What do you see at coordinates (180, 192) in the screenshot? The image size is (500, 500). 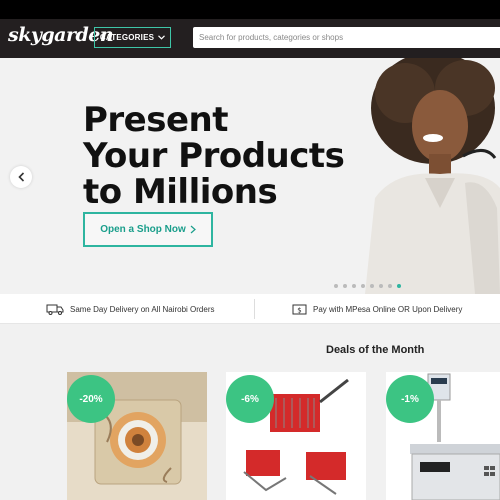 I see `hero-title-line-3: to Millions` at bounding box center [180, 192].